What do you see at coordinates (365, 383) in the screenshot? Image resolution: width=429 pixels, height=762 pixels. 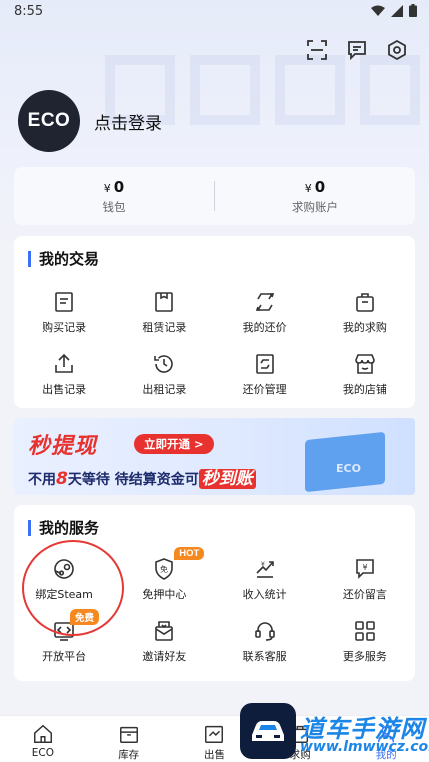 I see `trade-item-my-shop: 我的店铺` at bounding box center [365, 383].